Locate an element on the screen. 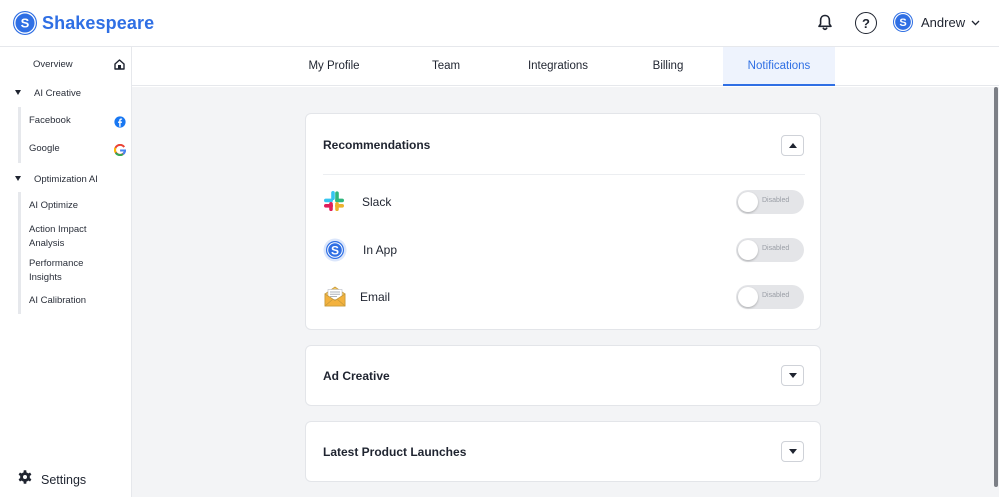 The height and width of the screenshot is (497, 999). card-title: Latest Product Launches is located at coordinates (395, 452).